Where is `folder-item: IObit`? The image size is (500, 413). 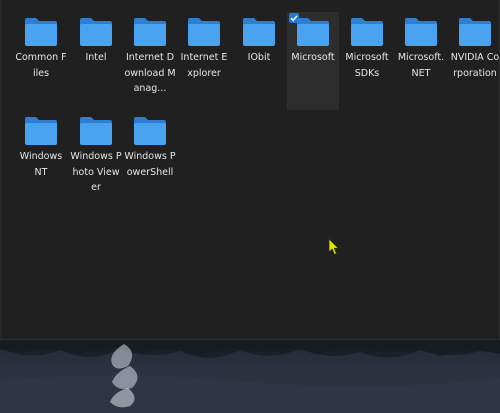
folder-item: IObit is located at coordinates (259, 61).